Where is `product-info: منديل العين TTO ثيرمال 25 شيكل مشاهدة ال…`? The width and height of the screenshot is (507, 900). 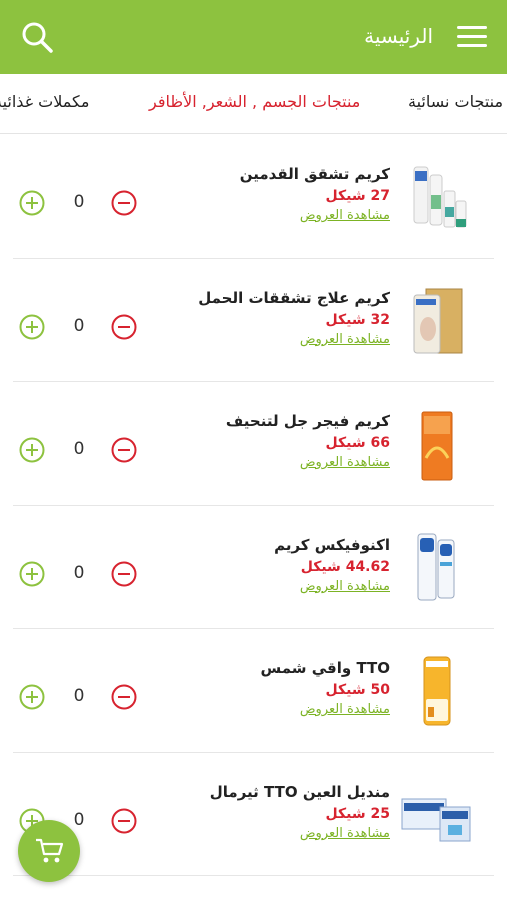 product-info: منديل العين TTO ثيرمال 25 شيكل مشاهدة ال… is located at coordinates (300, 812).